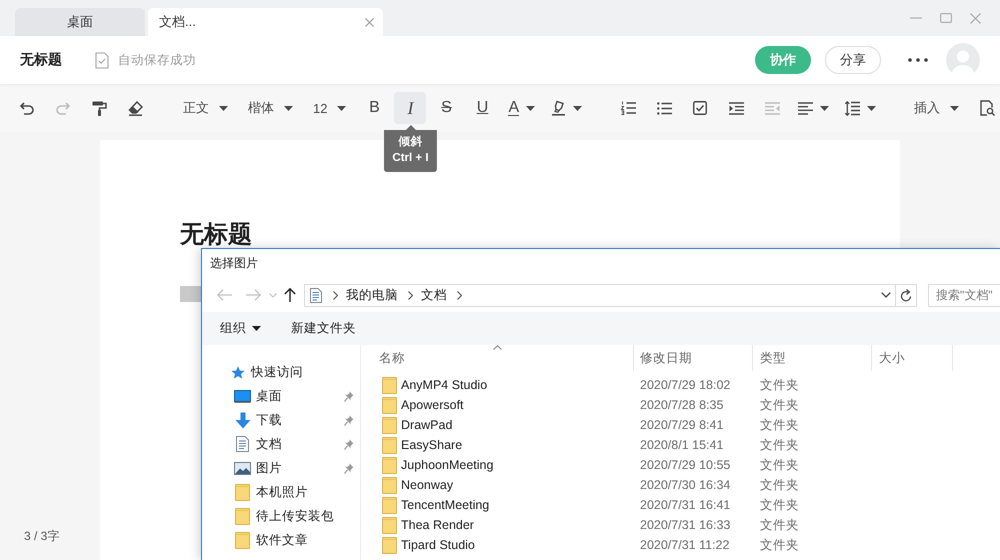 The width and height of the screenshot is (1000, 560). Describe the element at coordinates (427, 485) in the screenshot. I see `file-name: Neonway` at that location.